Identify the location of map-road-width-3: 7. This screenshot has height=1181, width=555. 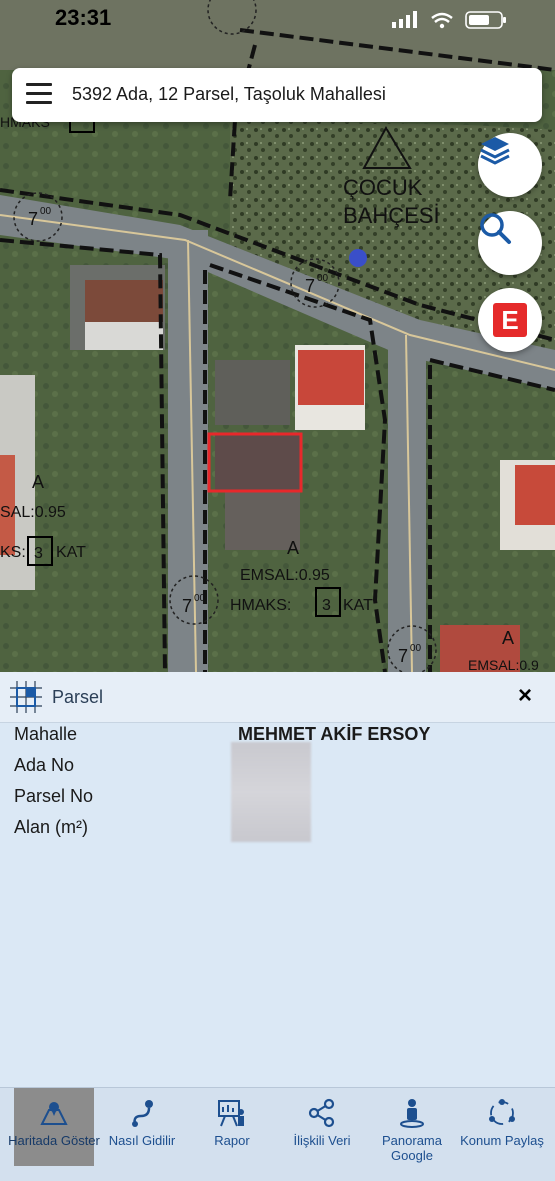
(187, 606).